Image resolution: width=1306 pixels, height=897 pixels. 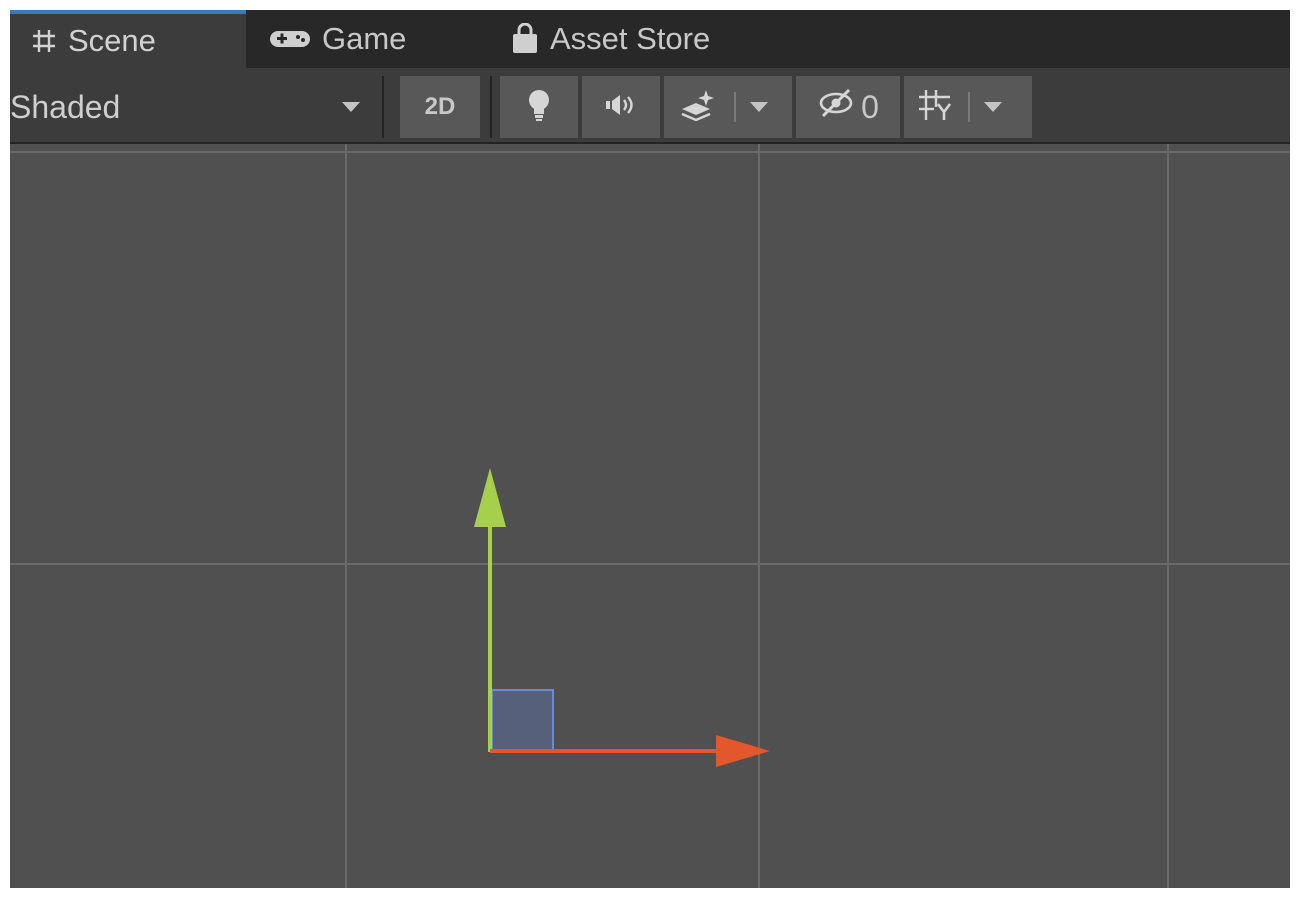 I want to click on draw-mode-dropdown: Shaded, so click(x=196, y=107).